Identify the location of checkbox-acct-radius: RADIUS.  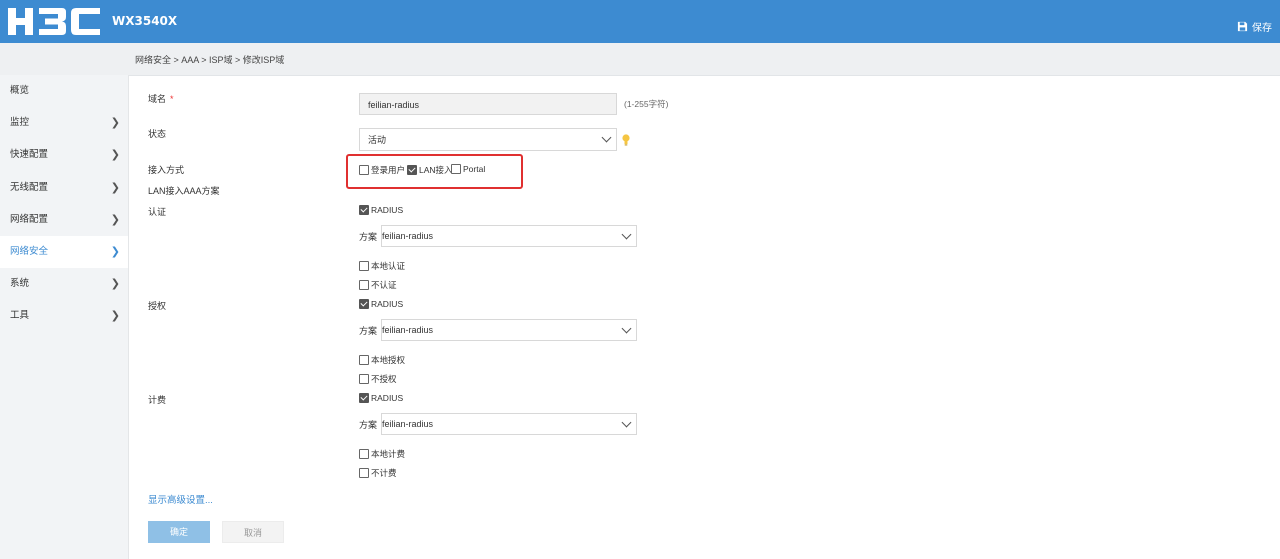
(381, 398).